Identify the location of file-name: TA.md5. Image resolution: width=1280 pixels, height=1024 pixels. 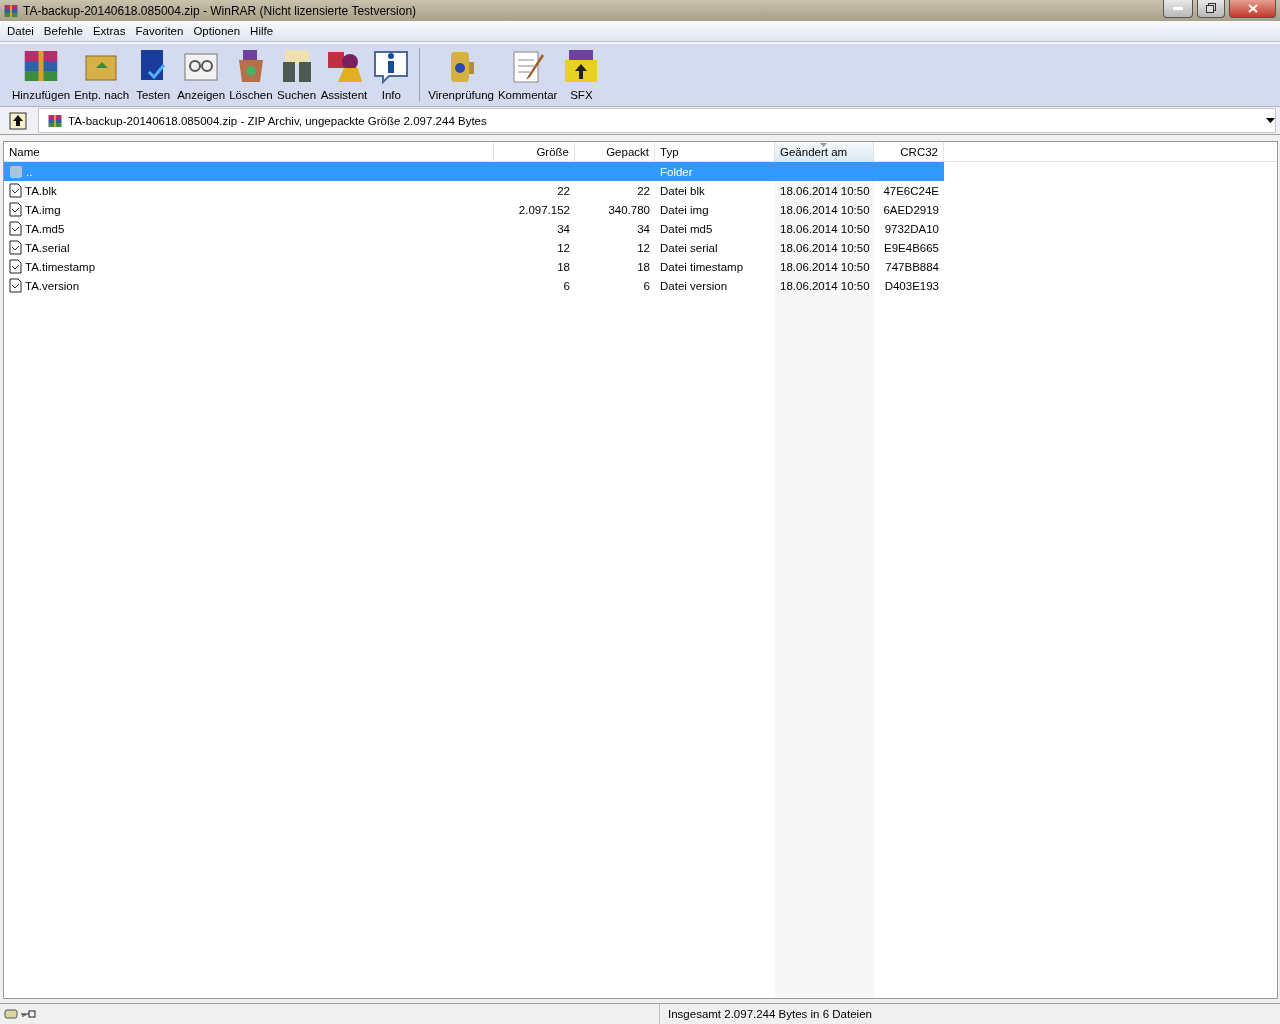
(249, 228).